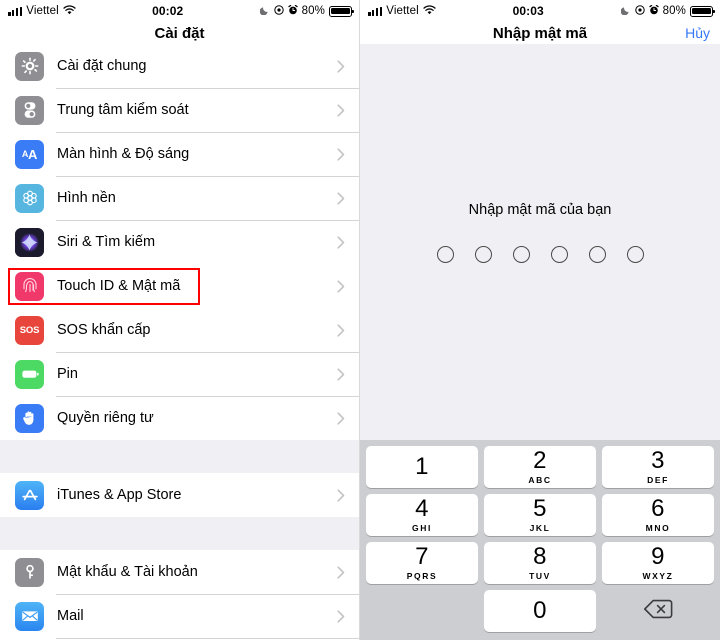 Image resolution: width=720 pixels, height=640 pixels. I want to click on key-number: 4, so click(422, 509).